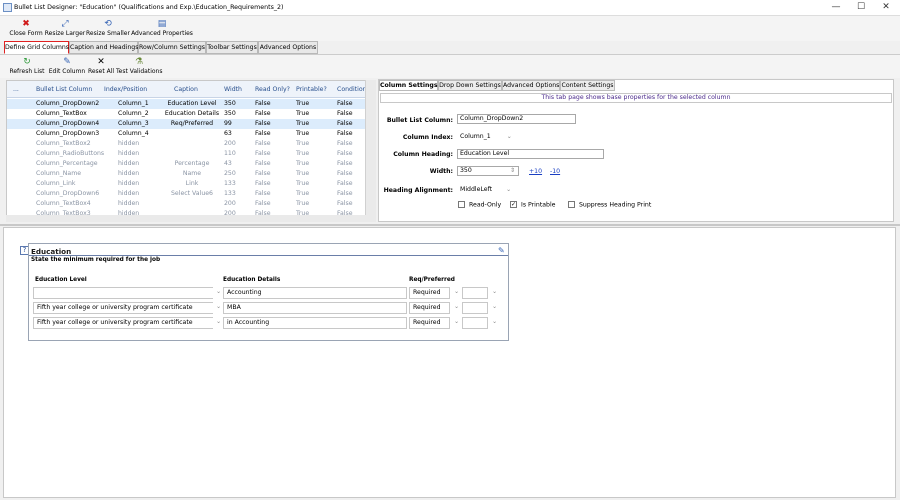  Describe the element at coordinates (123, 293) in the screenshot. I see `education-level-dropdown` at that location.